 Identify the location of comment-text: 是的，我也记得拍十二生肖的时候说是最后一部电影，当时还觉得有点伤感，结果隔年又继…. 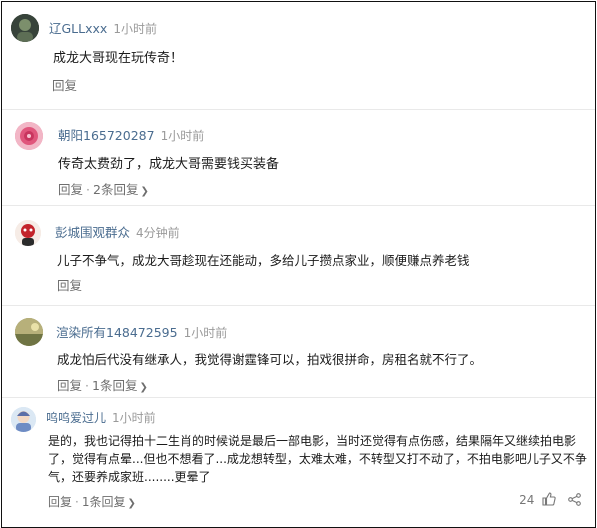
(317, 459).